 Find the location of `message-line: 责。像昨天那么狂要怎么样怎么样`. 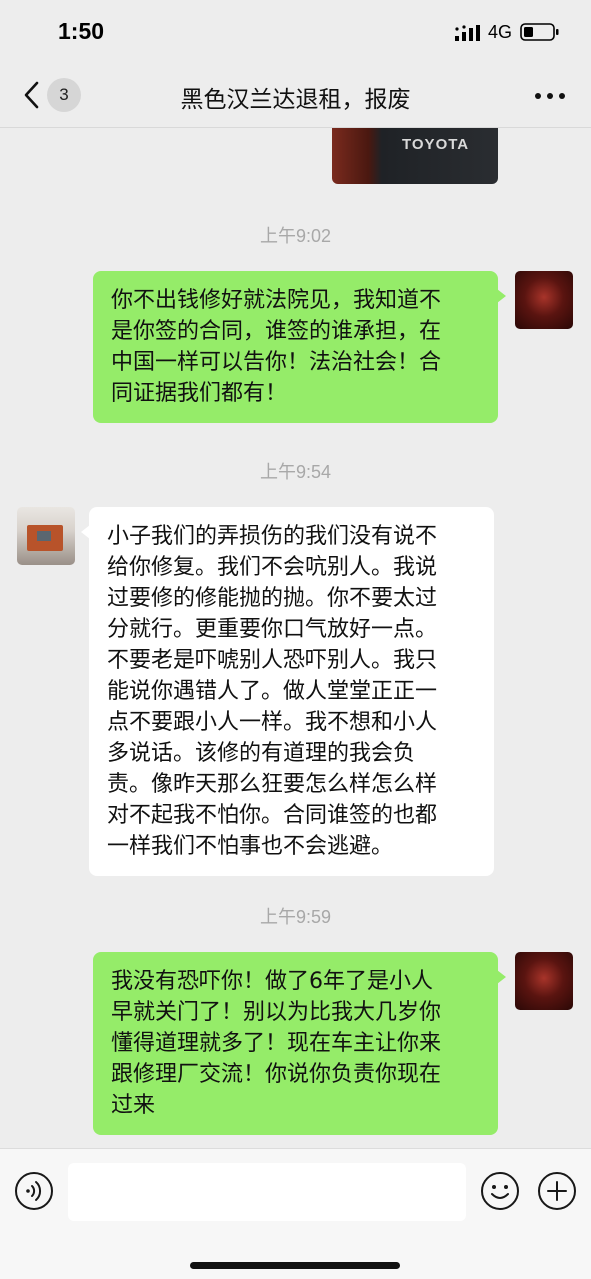

message-line: 责。像昨天那么狂要怎么样怎么样 is located at coordinates (272, 784).